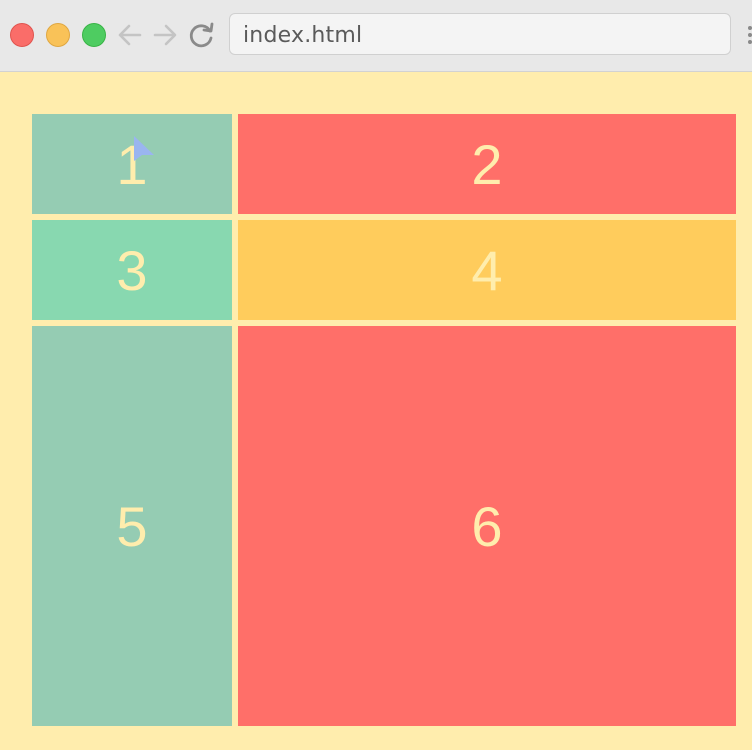  I want to click on address-bar: index.html, so click(480, 34).